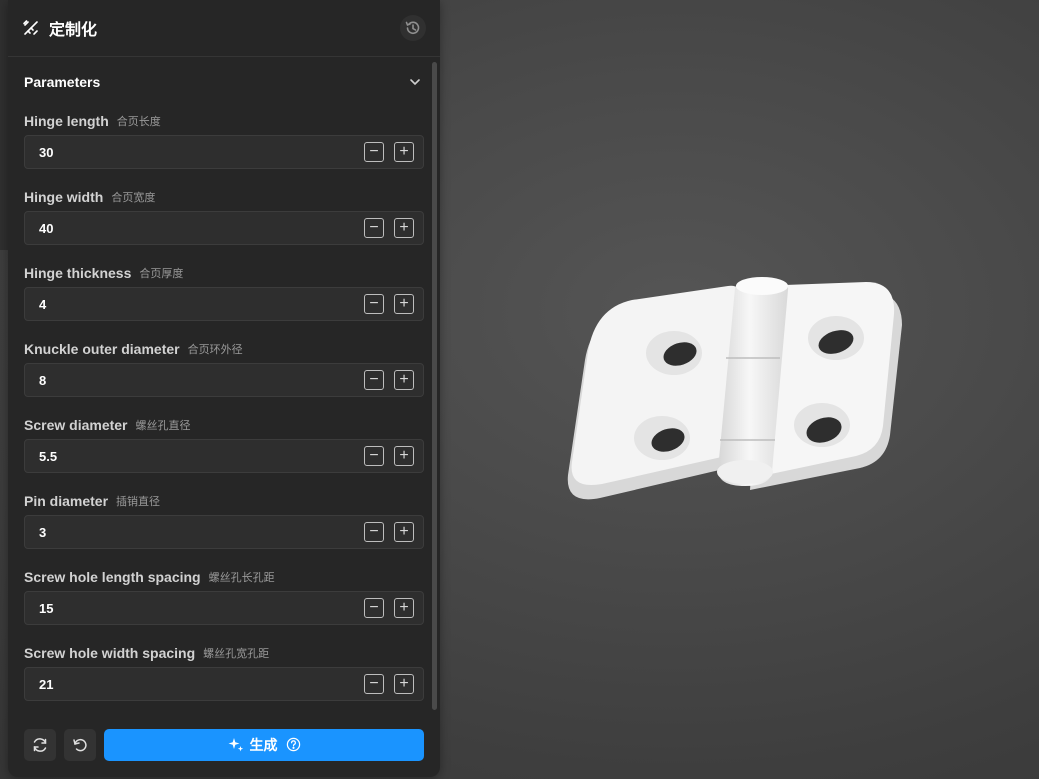 The width and height of the screenshot is (1039, 779). Describe the element at coordinates (293, 744) in the screenshot. I see `help-circle-icon` at that location.